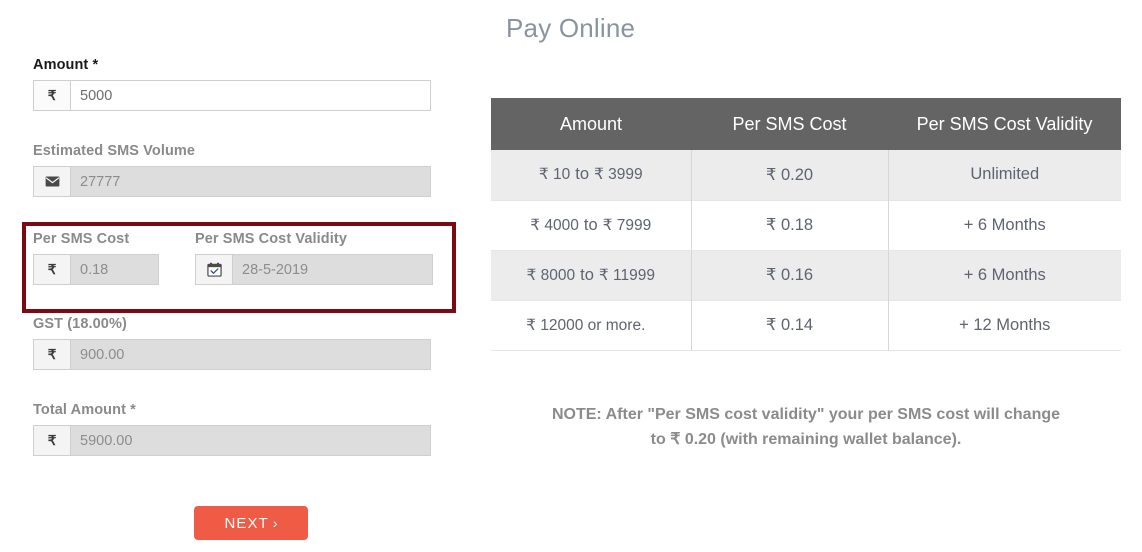 Image resolution: width=1142 pixels, height=552 pixels. I want to click on amount-input-group: ₹, so click(232, 95).